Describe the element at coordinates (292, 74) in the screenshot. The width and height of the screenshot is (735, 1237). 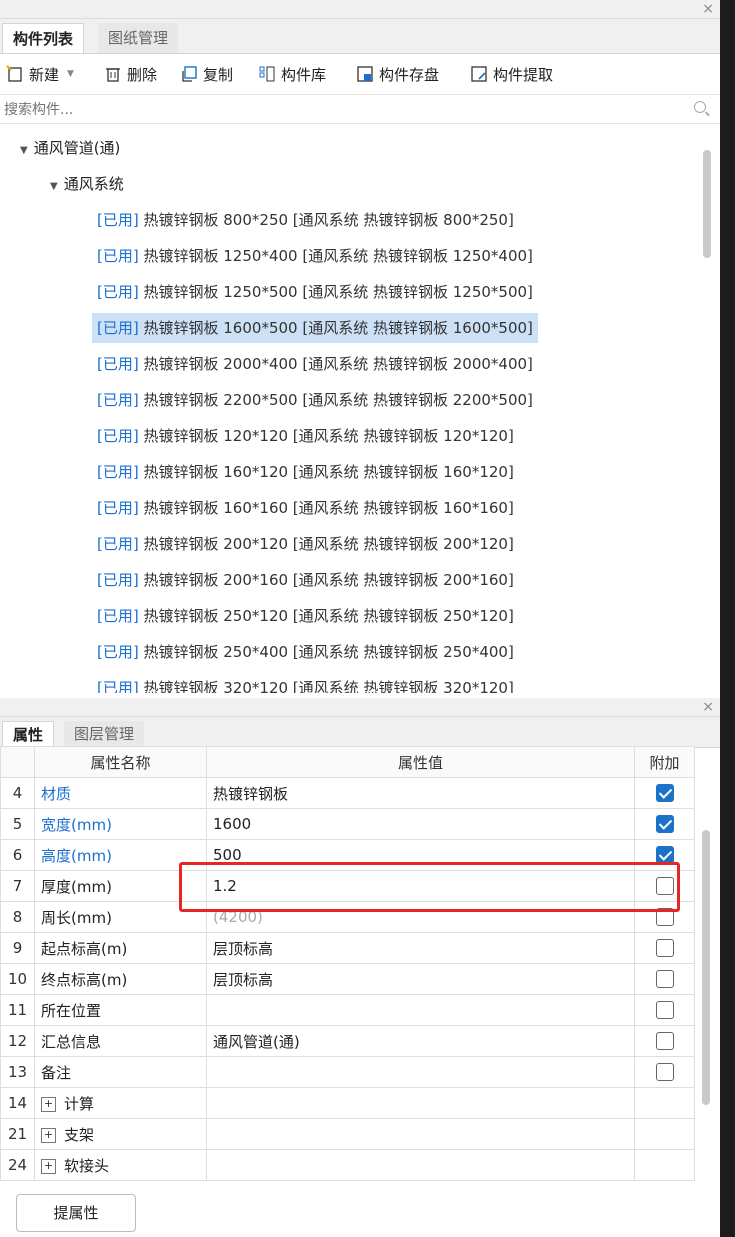
I see `component-library-button: 构件库` at that location.